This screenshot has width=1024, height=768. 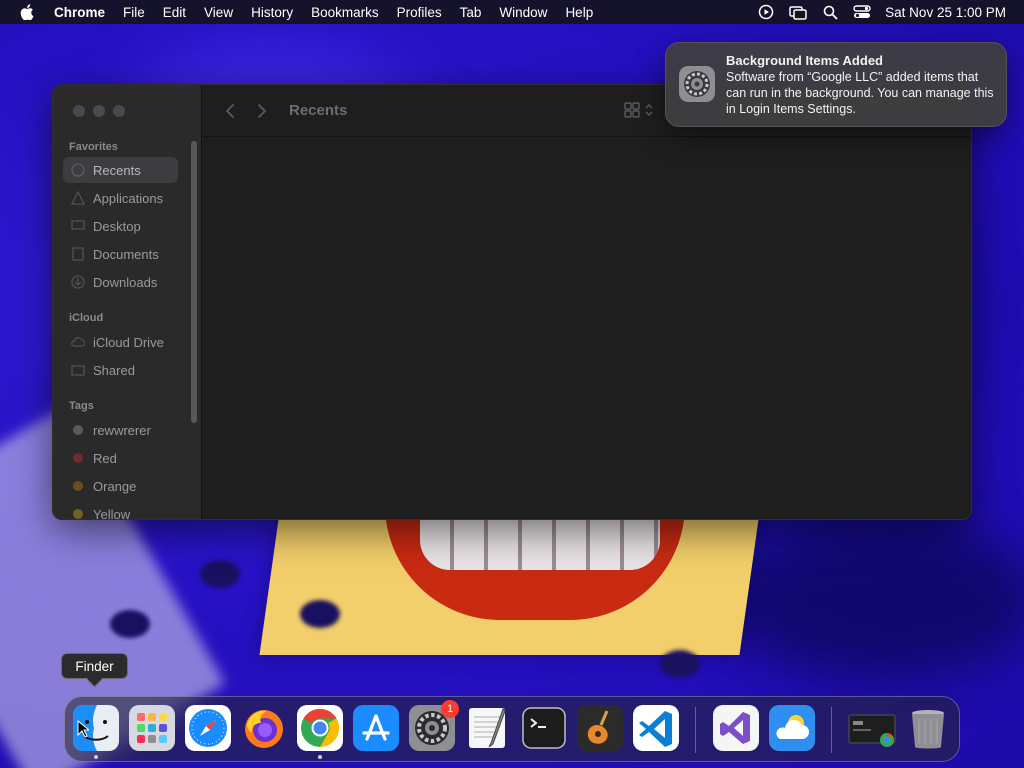 I want to click on dock-app-weather, so click(x=792, y=728).